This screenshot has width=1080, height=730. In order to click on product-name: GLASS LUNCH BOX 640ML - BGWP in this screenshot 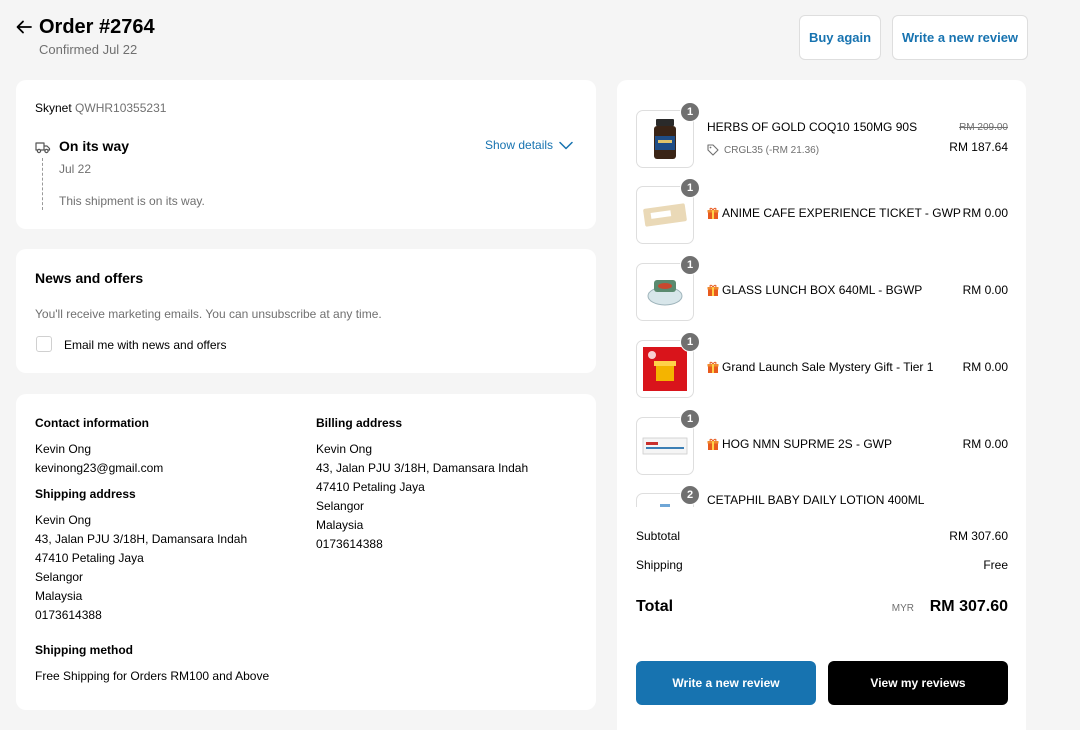, I will do `click(814, 290)`.